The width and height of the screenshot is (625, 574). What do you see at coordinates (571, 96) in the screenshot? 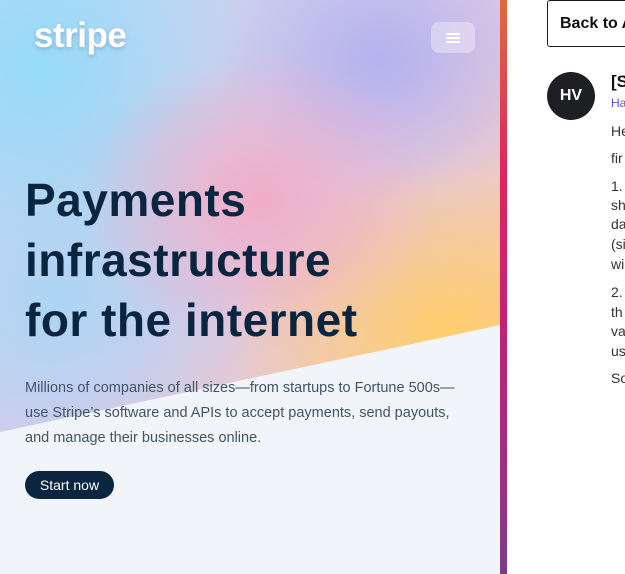
I see `avatar: HV` at bounding box center [571, 96].